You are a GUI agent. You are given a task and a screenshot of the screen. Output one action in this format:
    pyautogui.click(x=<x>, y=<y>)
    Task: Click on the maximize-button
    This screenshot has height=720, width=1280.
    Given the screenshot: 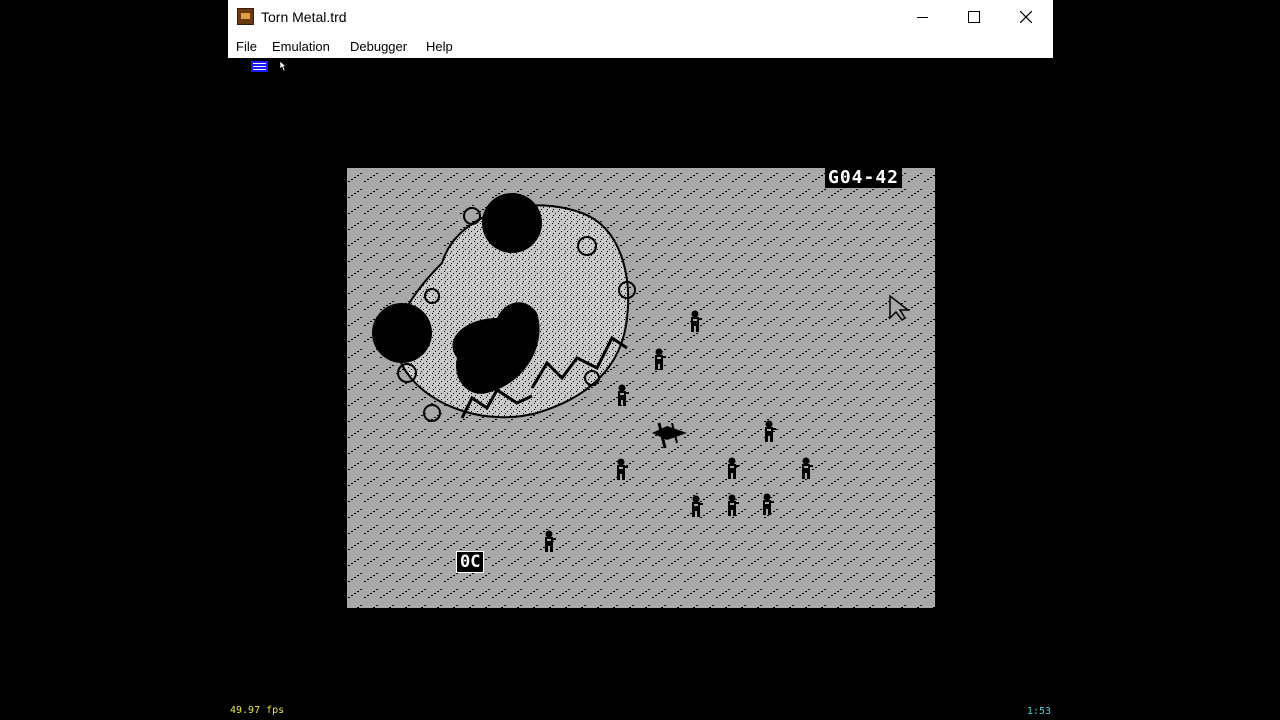 What is the action you would take?
    pyautogui.click(x=974, y=17)
    